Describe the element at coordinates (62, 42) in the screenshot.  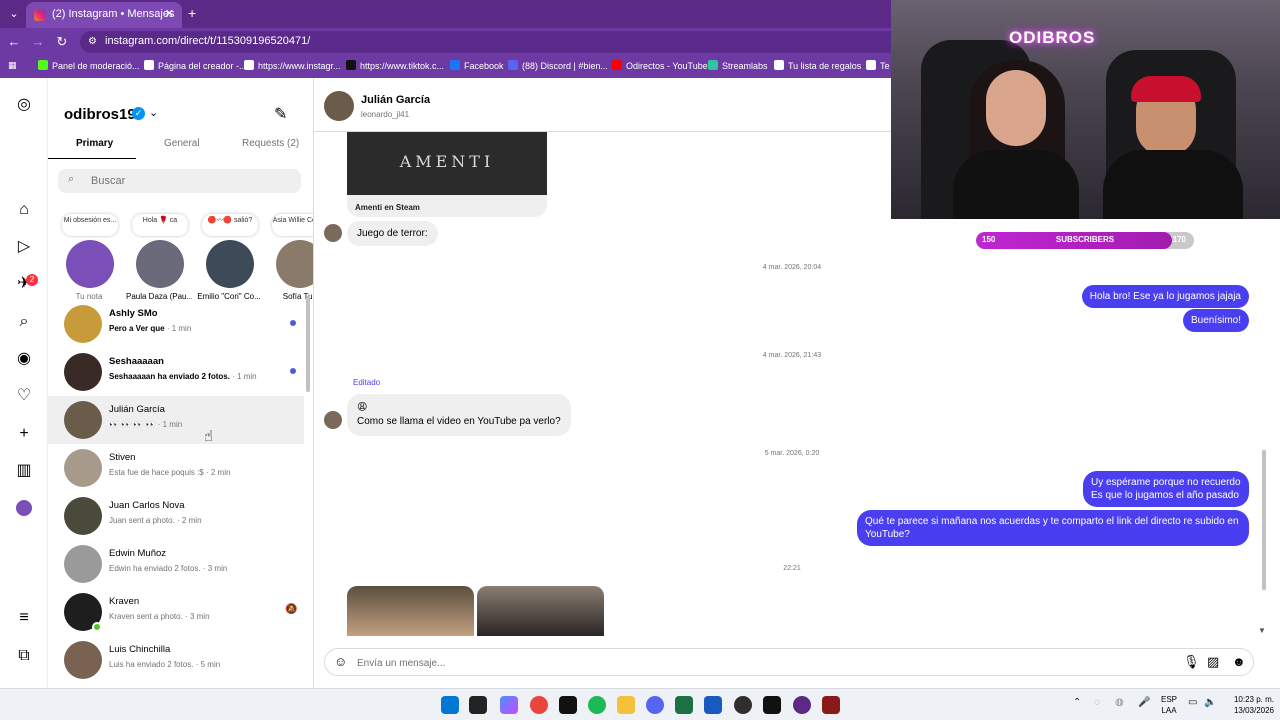
I see `reload-icon: ↻` at that location.